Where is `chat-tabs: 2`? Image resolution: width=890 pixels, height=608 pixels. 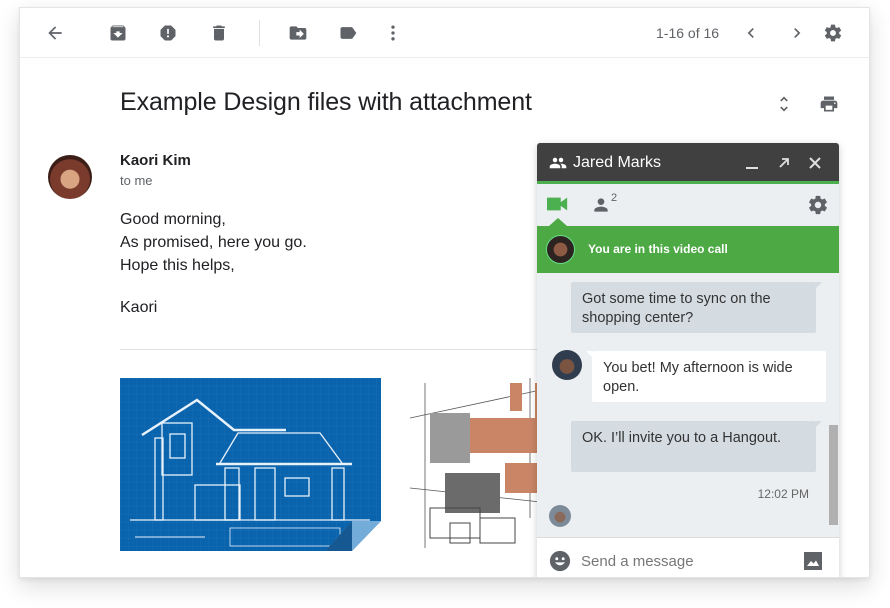 chat-tabs: 2 is located at coordinates (688, 205).